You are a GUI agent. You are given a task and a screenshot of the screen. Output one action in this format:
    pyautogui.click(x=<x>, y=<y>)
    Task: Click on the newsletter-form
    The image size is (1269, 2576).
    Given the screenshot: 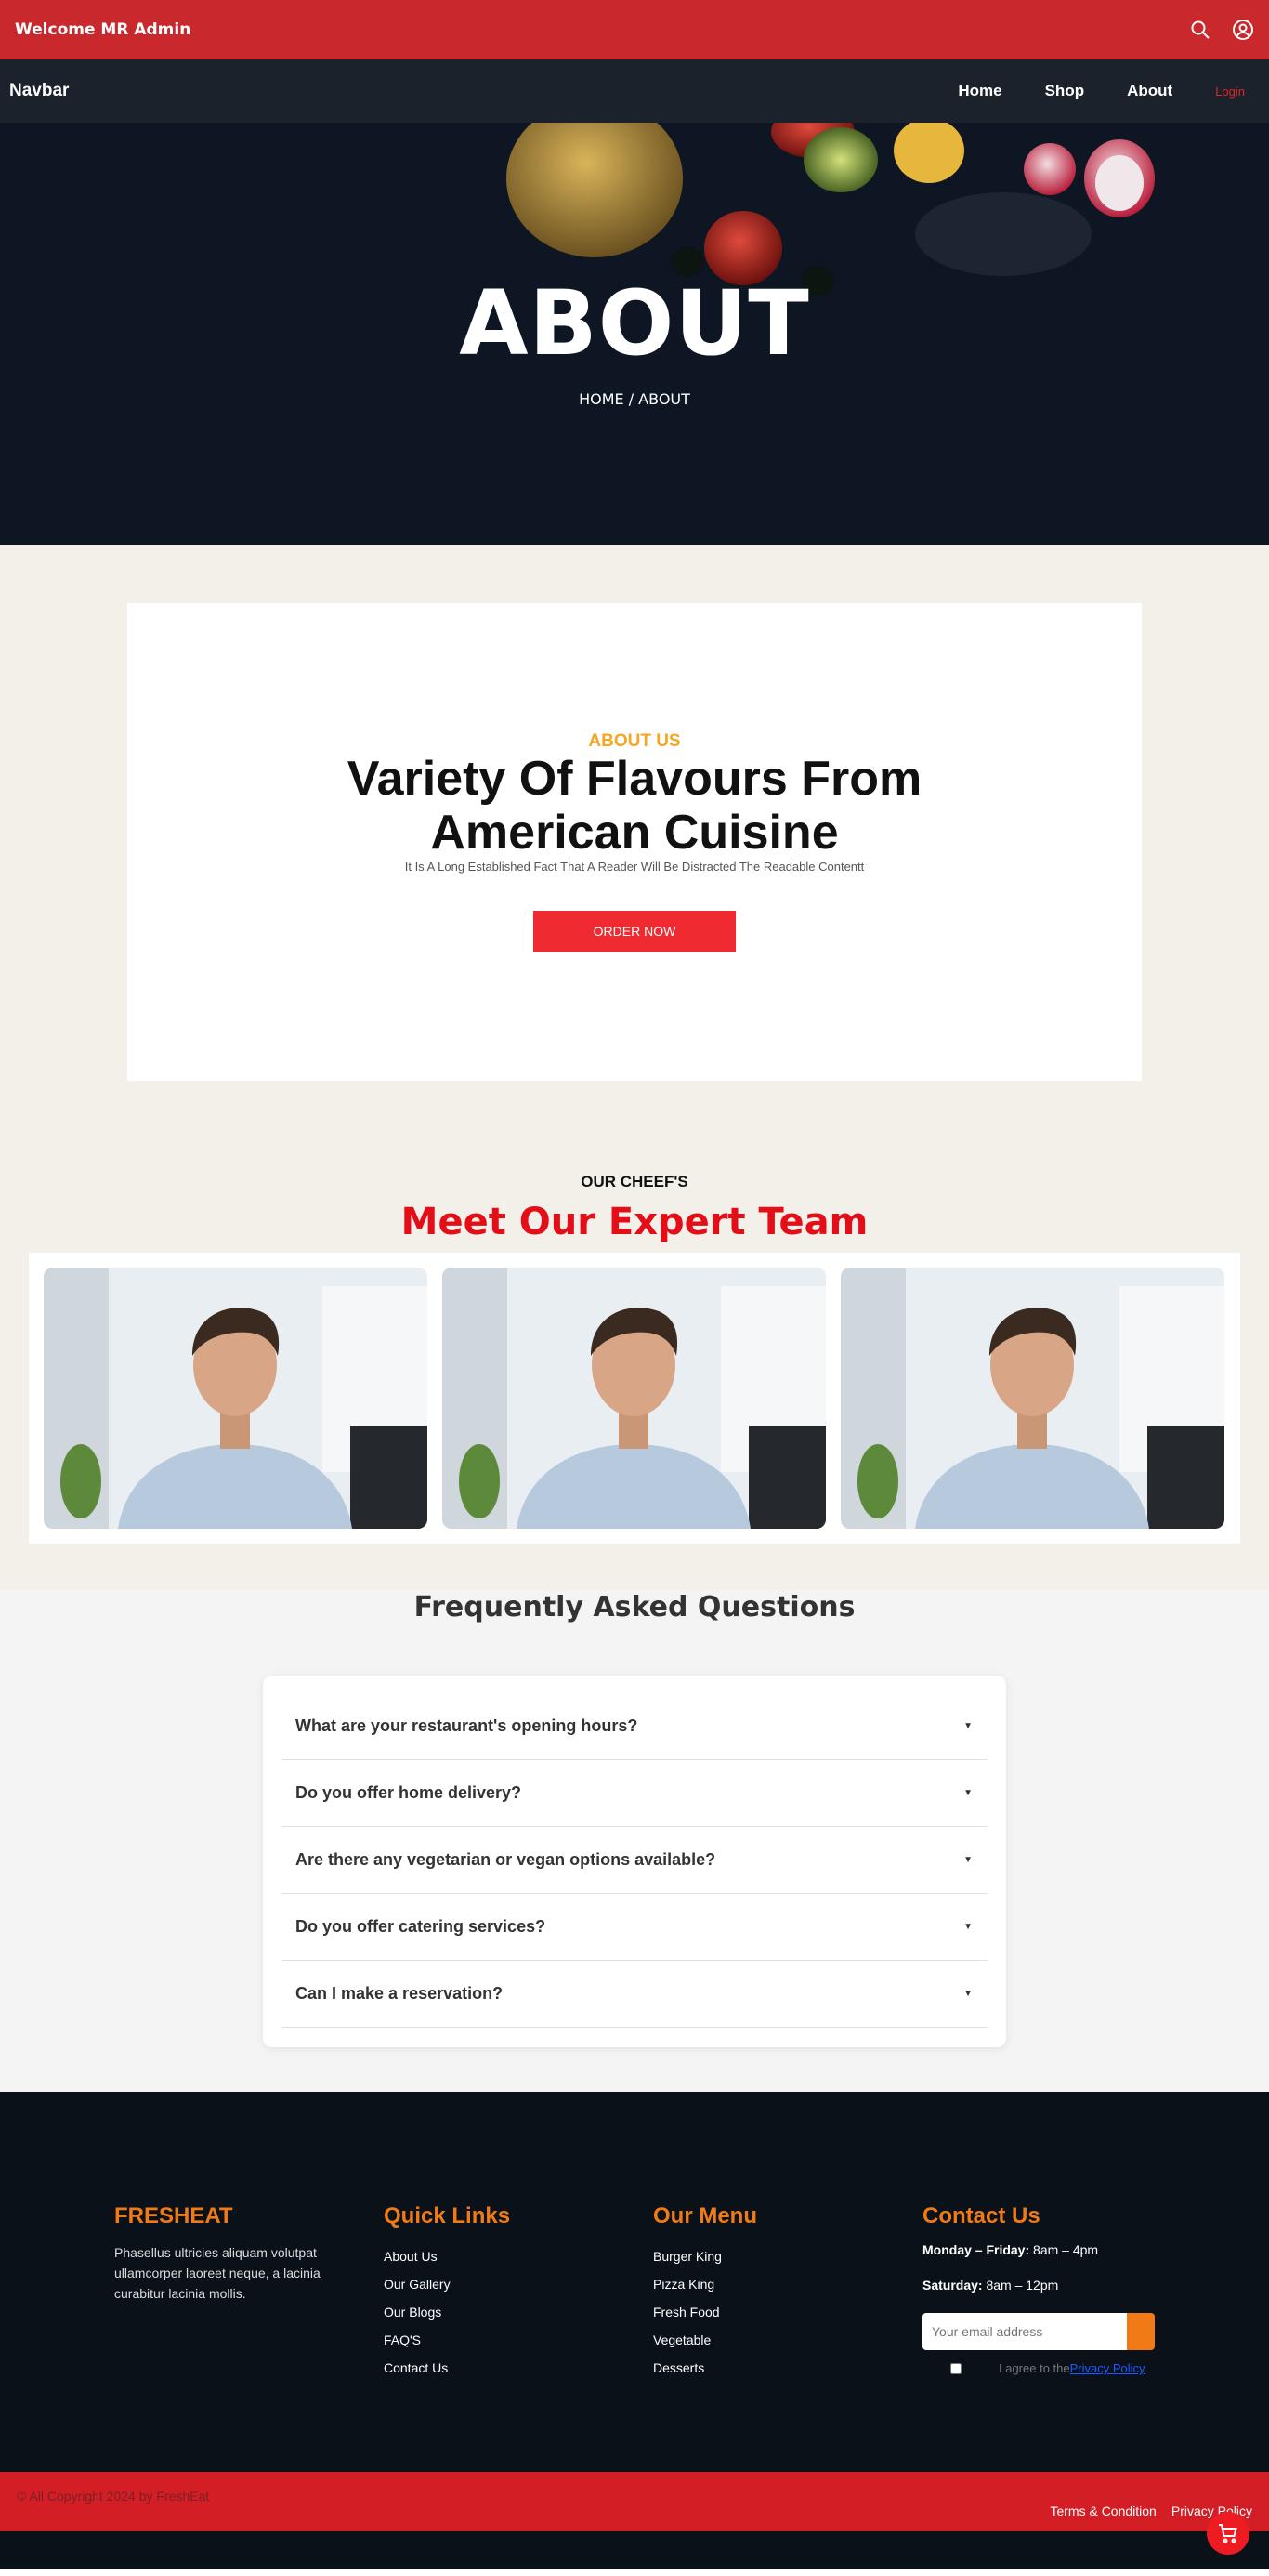 What is the action you would take?
    pyautogui.click(x=1038, y=2331)
    